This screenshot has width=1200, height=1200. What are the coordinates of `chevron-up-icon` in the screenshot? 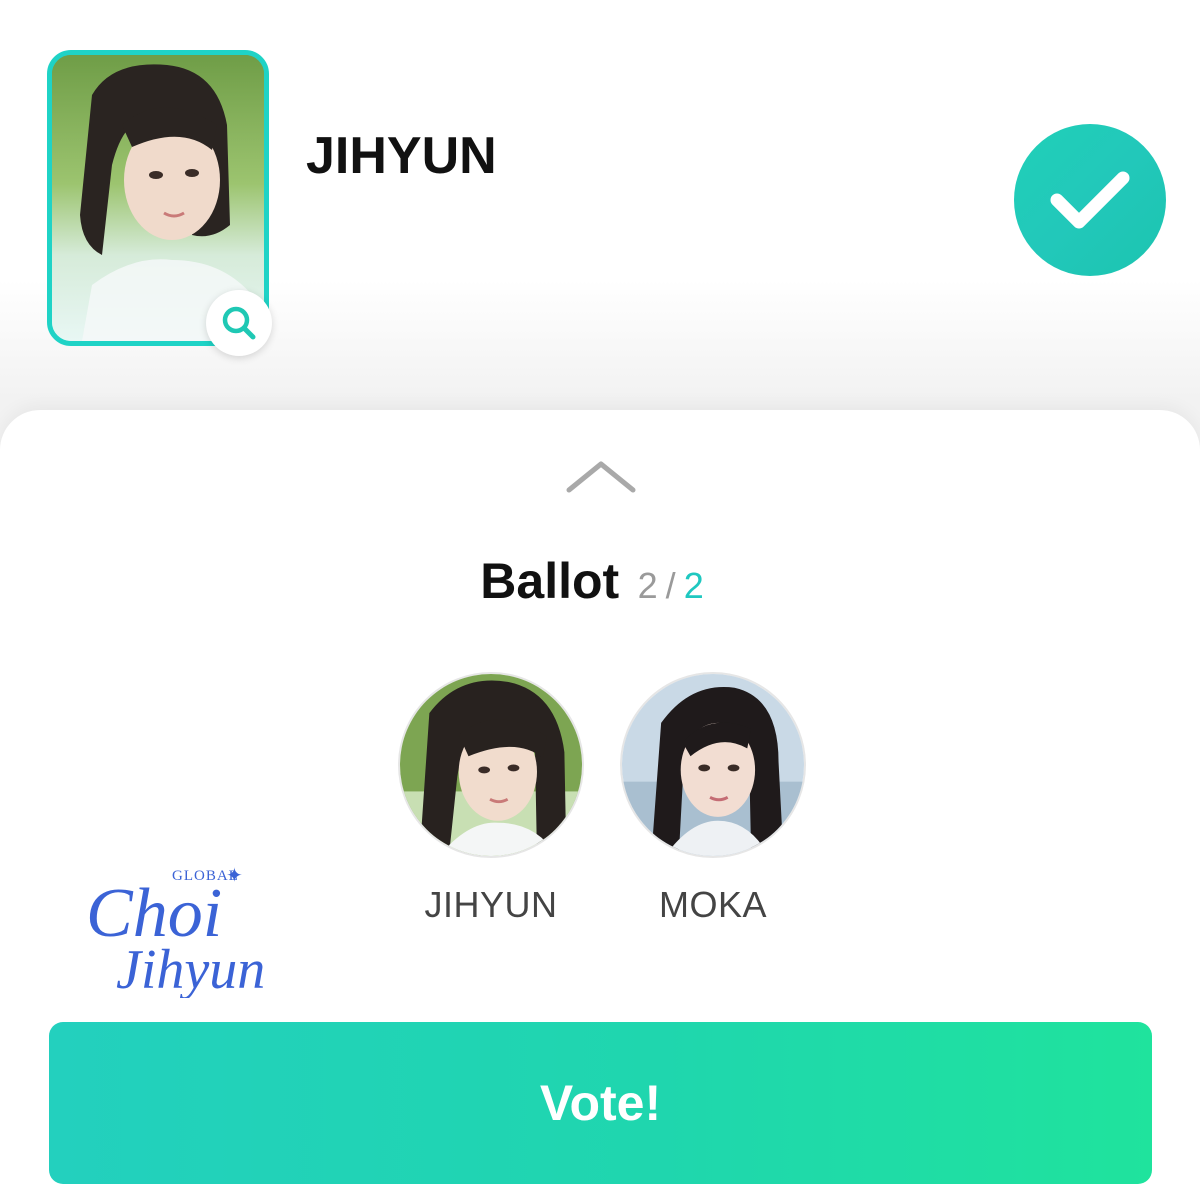 It's located at (601, 477).